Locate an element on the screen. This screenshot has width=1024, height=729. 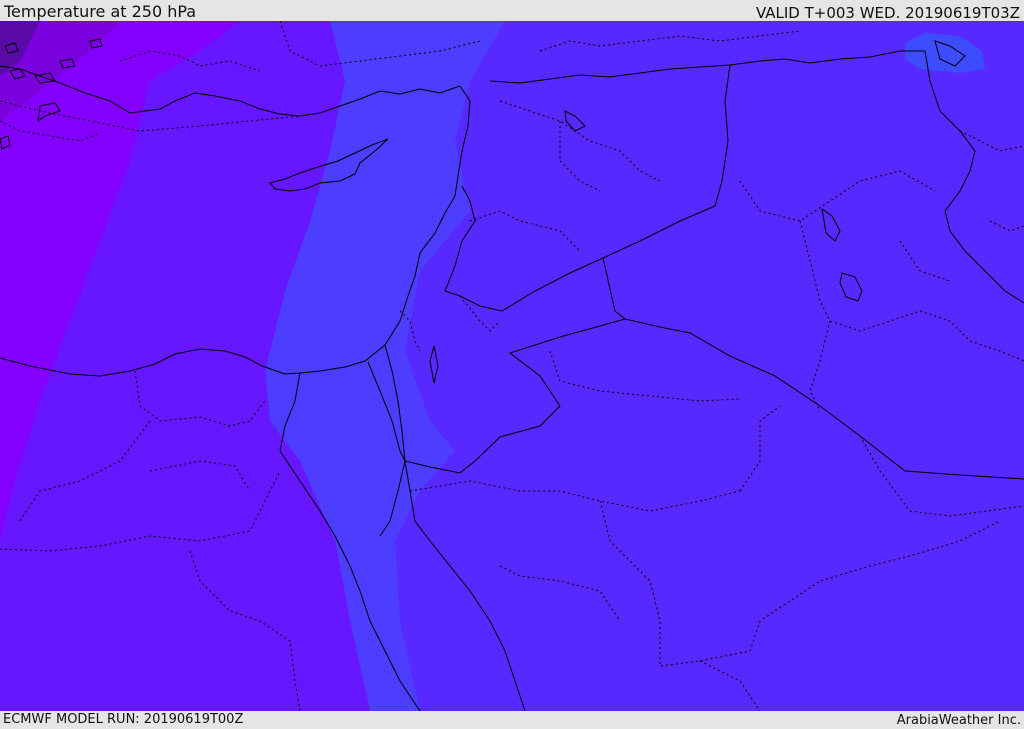
valid-time-label: VALID T+003 WED. 20190619T03Z is located at coordinates (887, 13).